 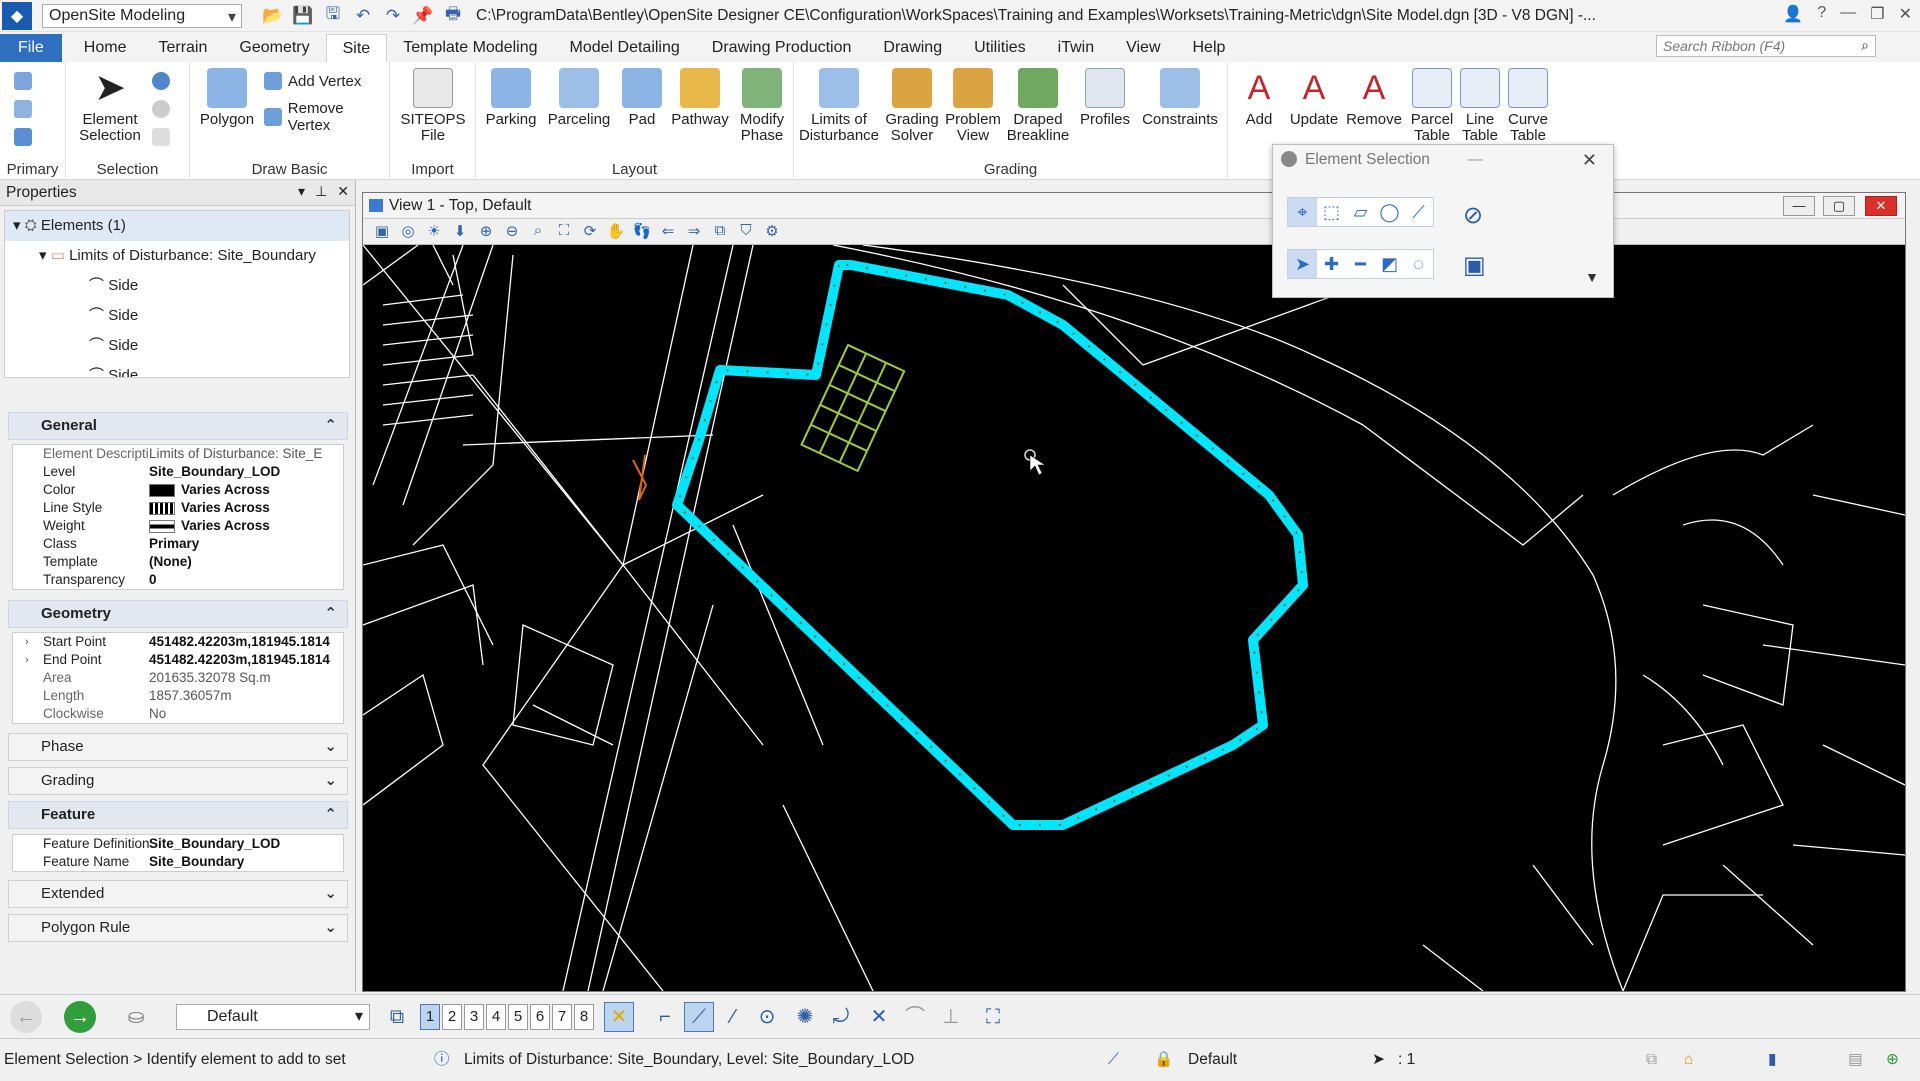 What do you see at coordinates (496, 1017) in the screenshot?
I see `view-4-button: 4` at bounding box center [496, 1017].